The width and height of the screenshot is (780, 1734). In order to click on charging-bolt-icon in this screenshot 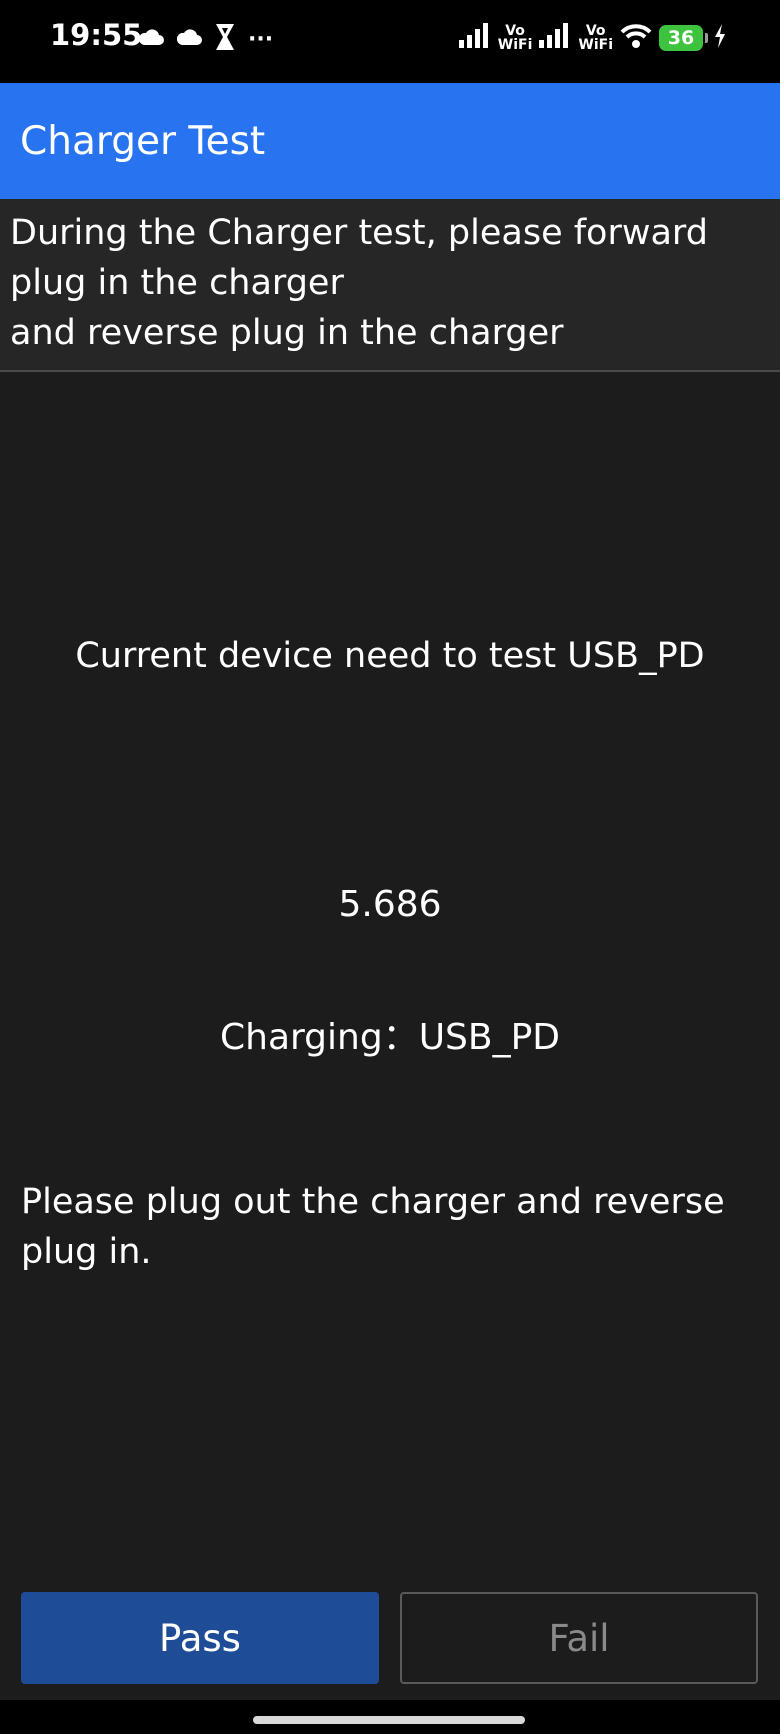, I will do `click(720, 38)`.